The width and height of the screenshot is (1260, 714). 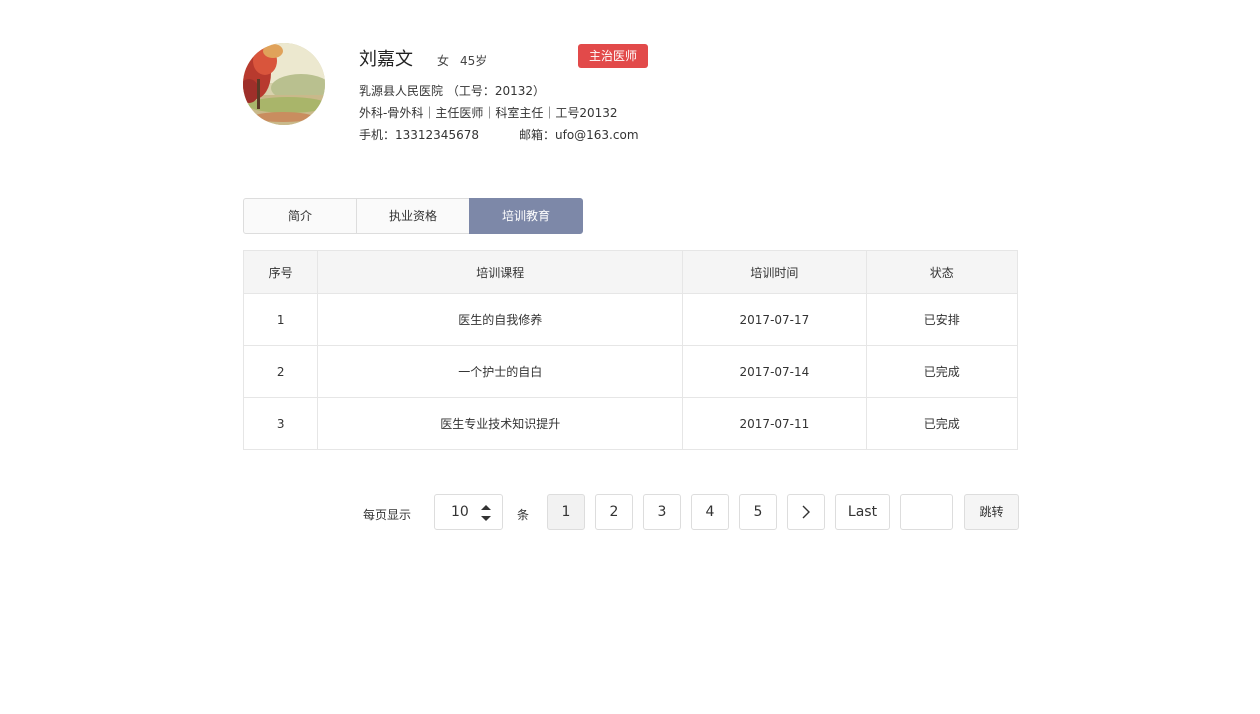 What do you see at coordinates (419, 135) in the screenshot?
I see `phone-text: 手机：13312345678` at bounding box center [419, 135].